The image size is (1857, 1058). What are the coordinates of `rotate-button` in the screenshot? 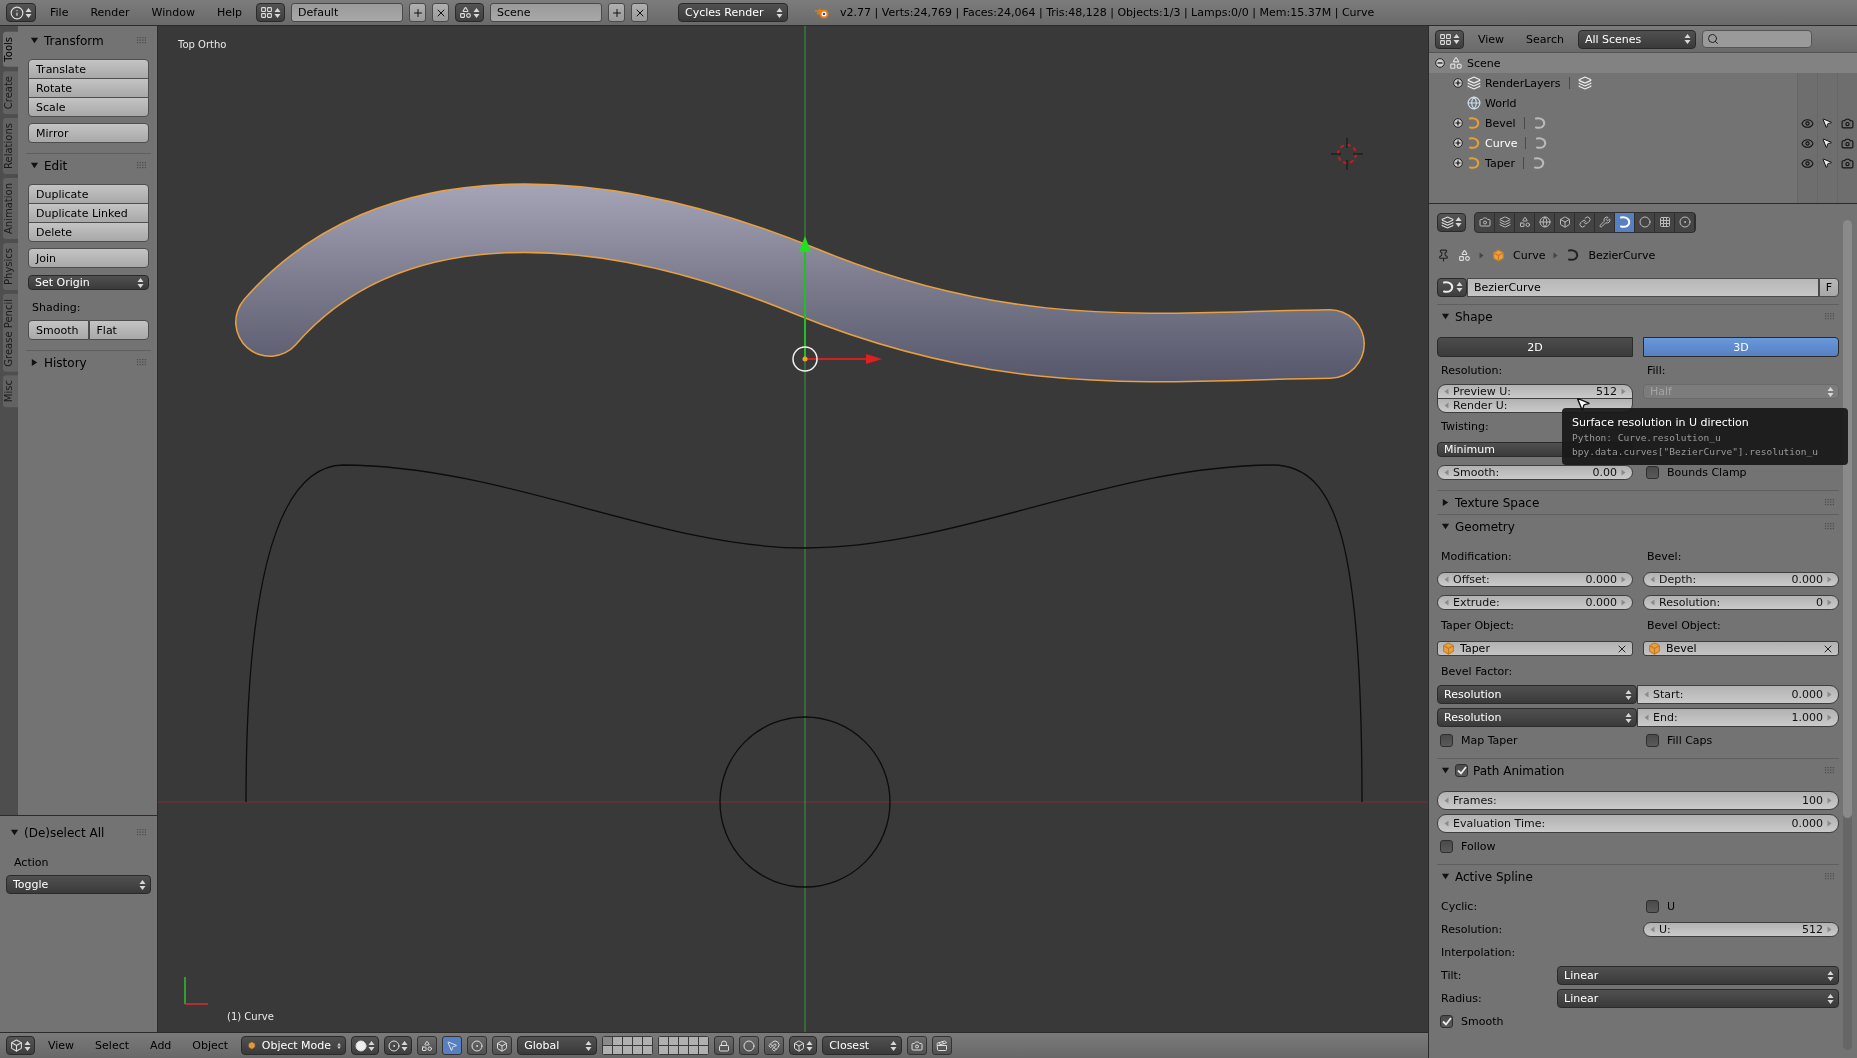 It's located at (477, 1045).